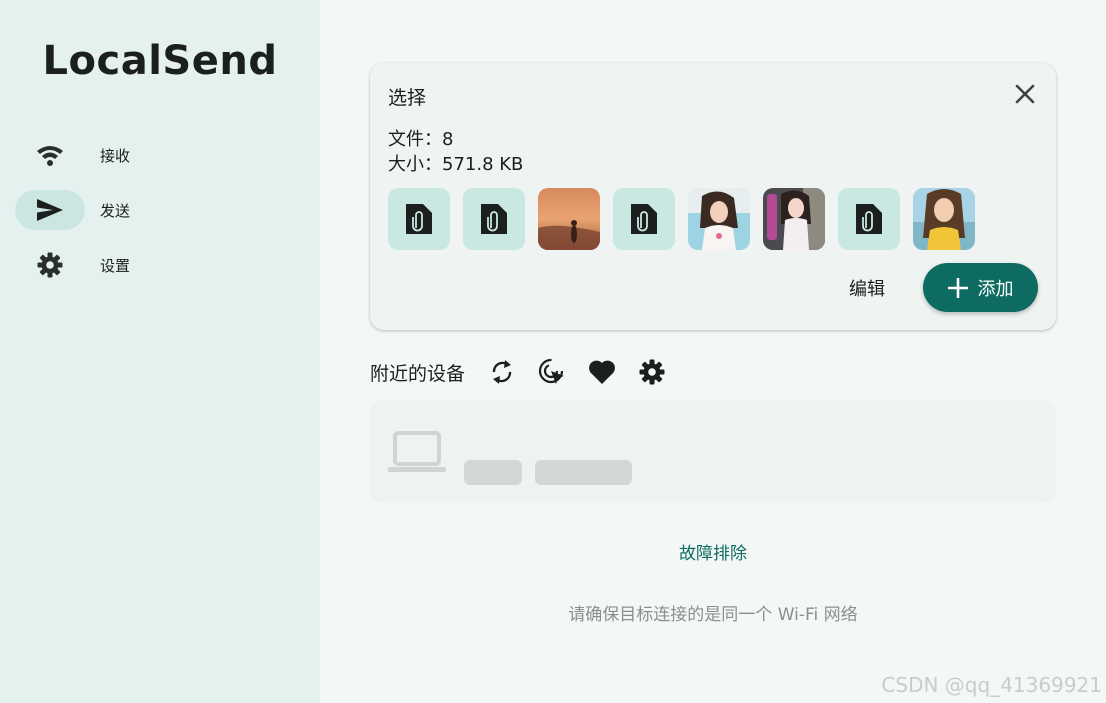 The height and width of the screenshot is (703, 1106). What do you see at coordinates (115, 210) in the screenshot?
I see `sidebar-item-label: 发送` at bounding box center [115, 210].